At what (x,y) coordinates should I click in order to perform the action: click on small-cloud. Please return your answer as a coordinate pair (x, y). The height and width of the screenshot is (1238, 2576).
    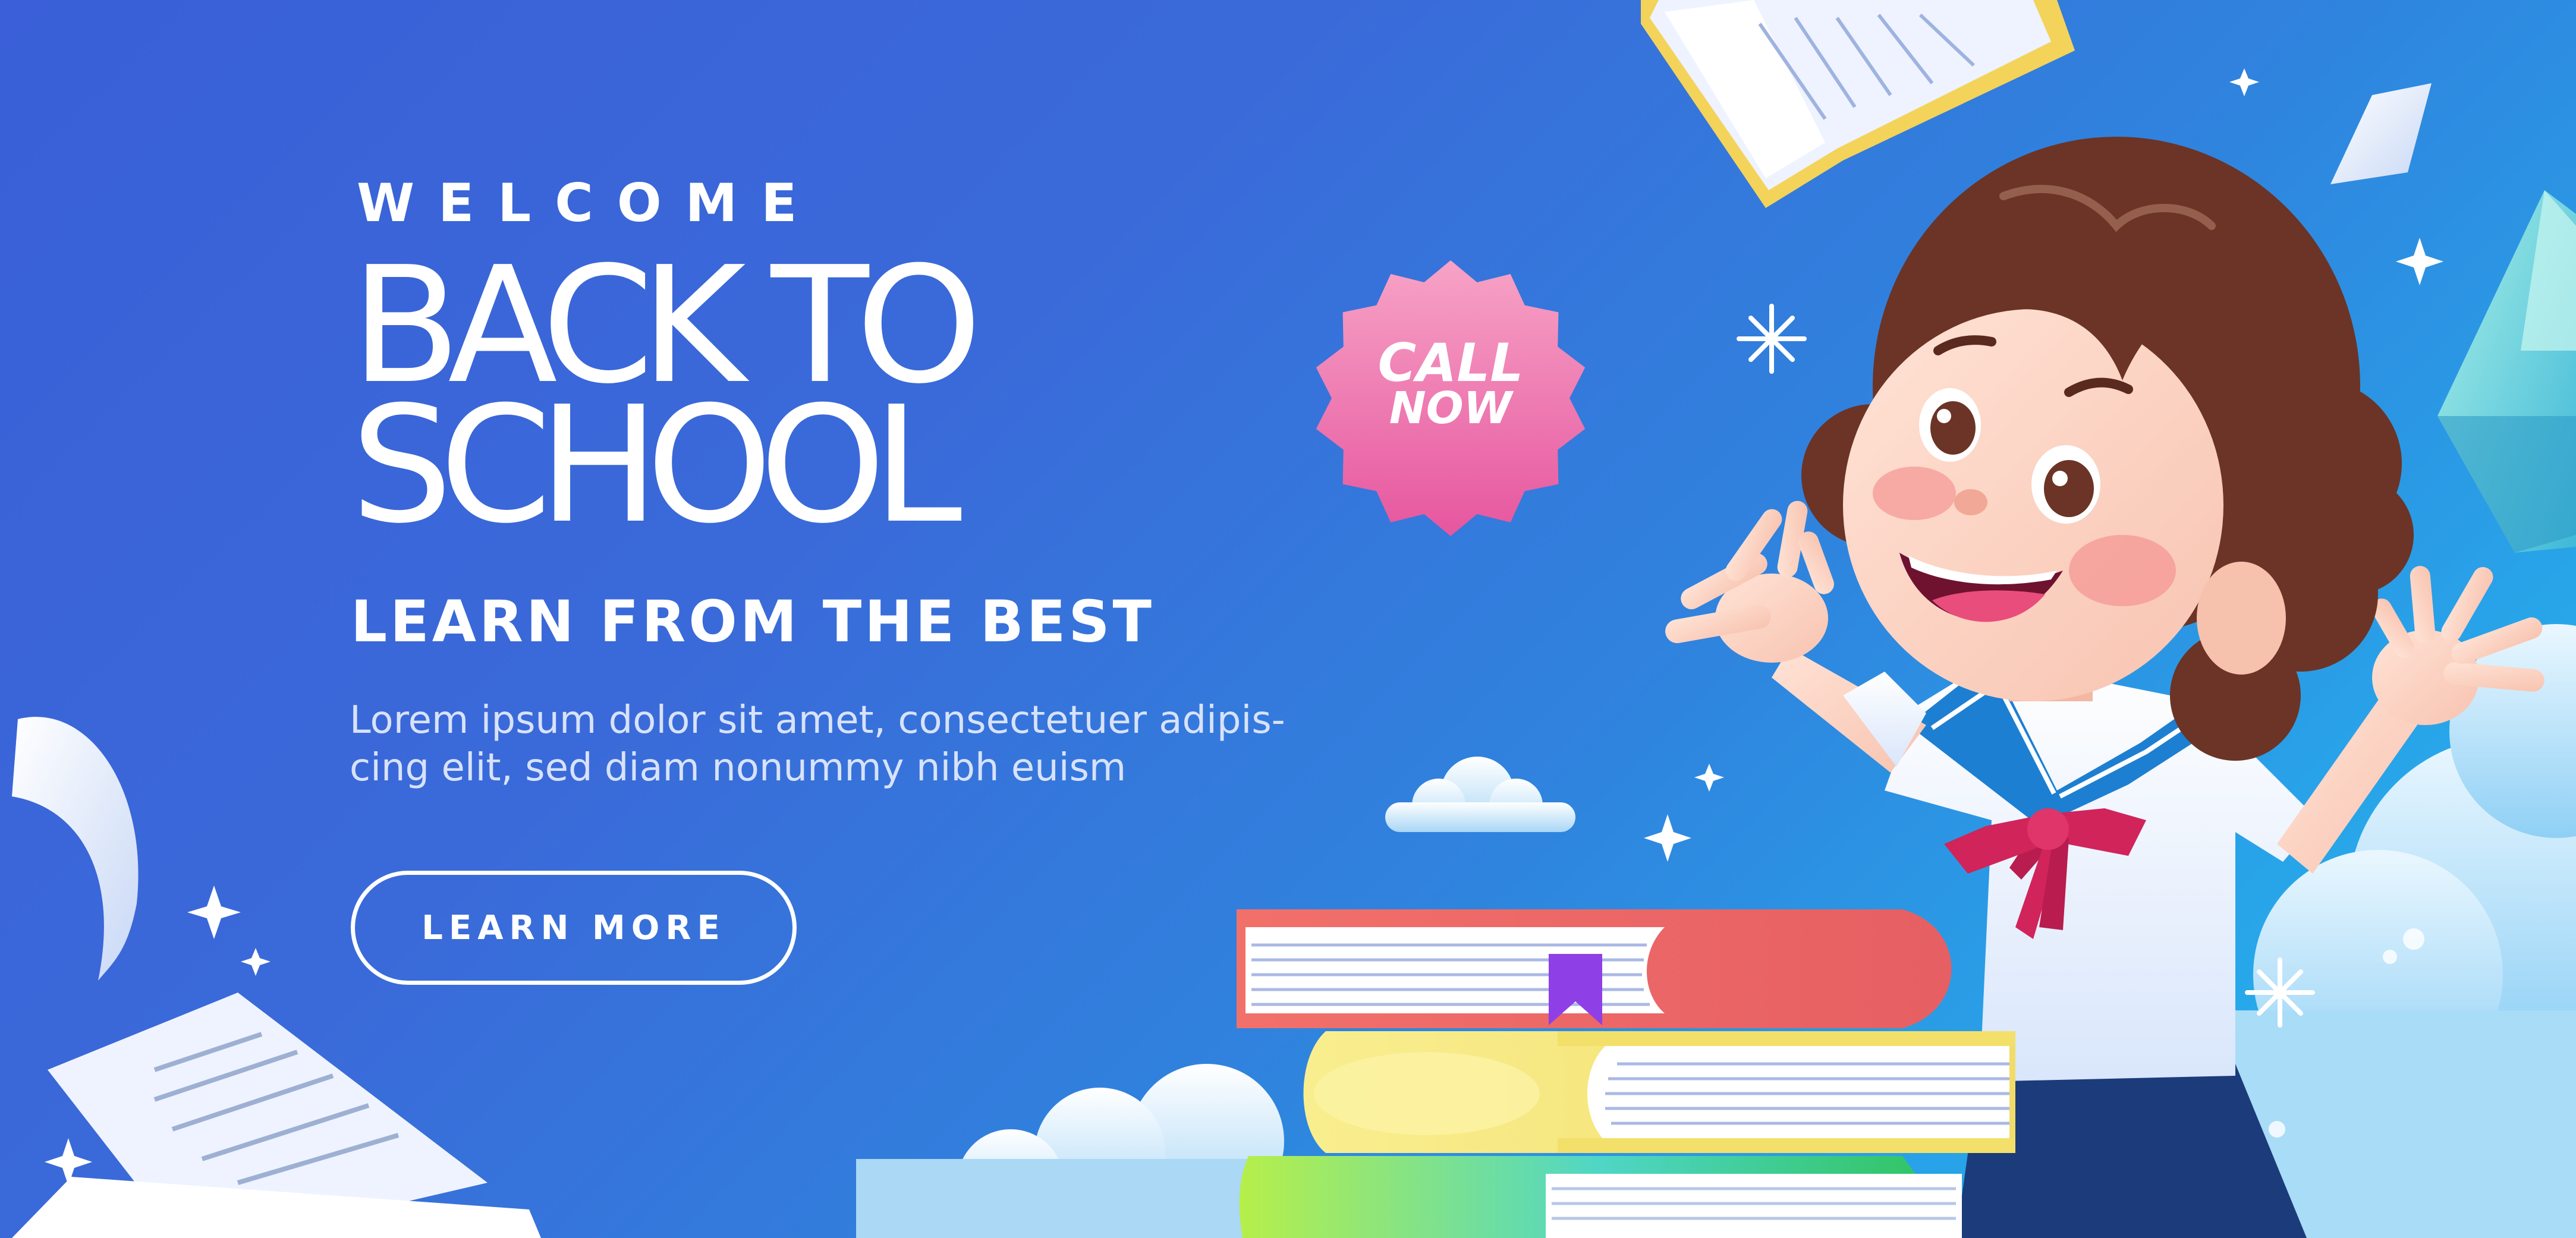
    Looking at the image, I should click on (1480, 795).